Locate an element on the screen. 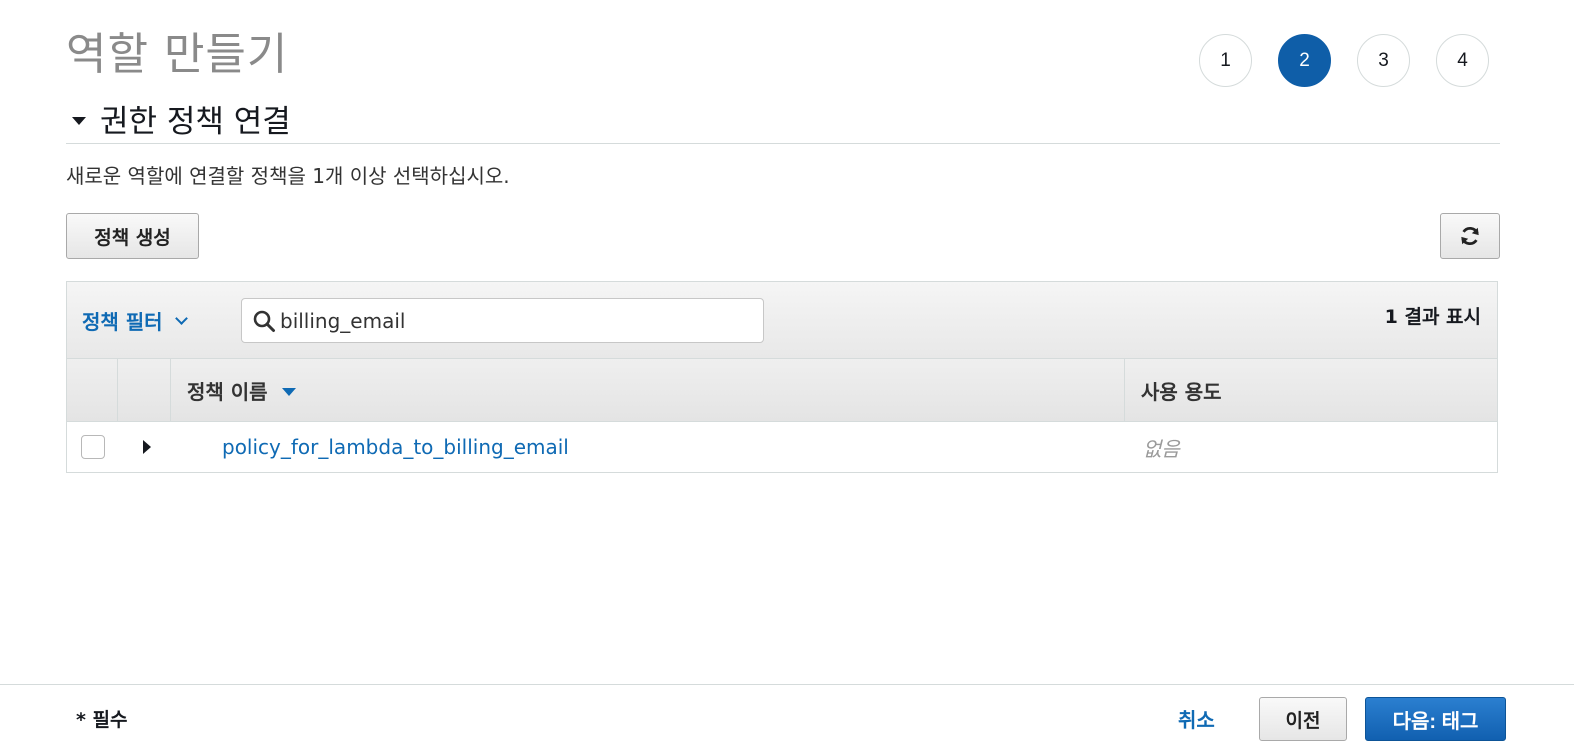 The width and height of the screenshot is (1574, 742). step-3: 3 is located at coordinates (1383, 60).